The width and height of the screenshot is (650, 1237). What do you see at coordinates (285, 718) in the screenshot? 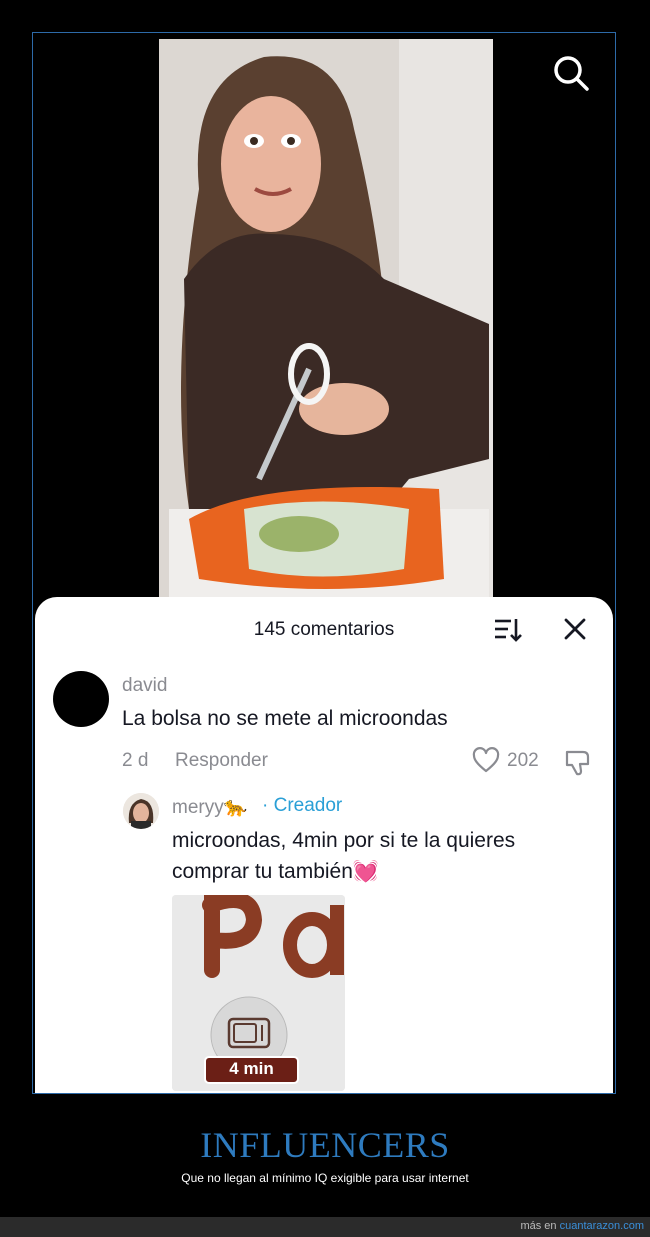
I see `comment-text: La bolsa no se mete al microondas` at bounding box center [285, 718].